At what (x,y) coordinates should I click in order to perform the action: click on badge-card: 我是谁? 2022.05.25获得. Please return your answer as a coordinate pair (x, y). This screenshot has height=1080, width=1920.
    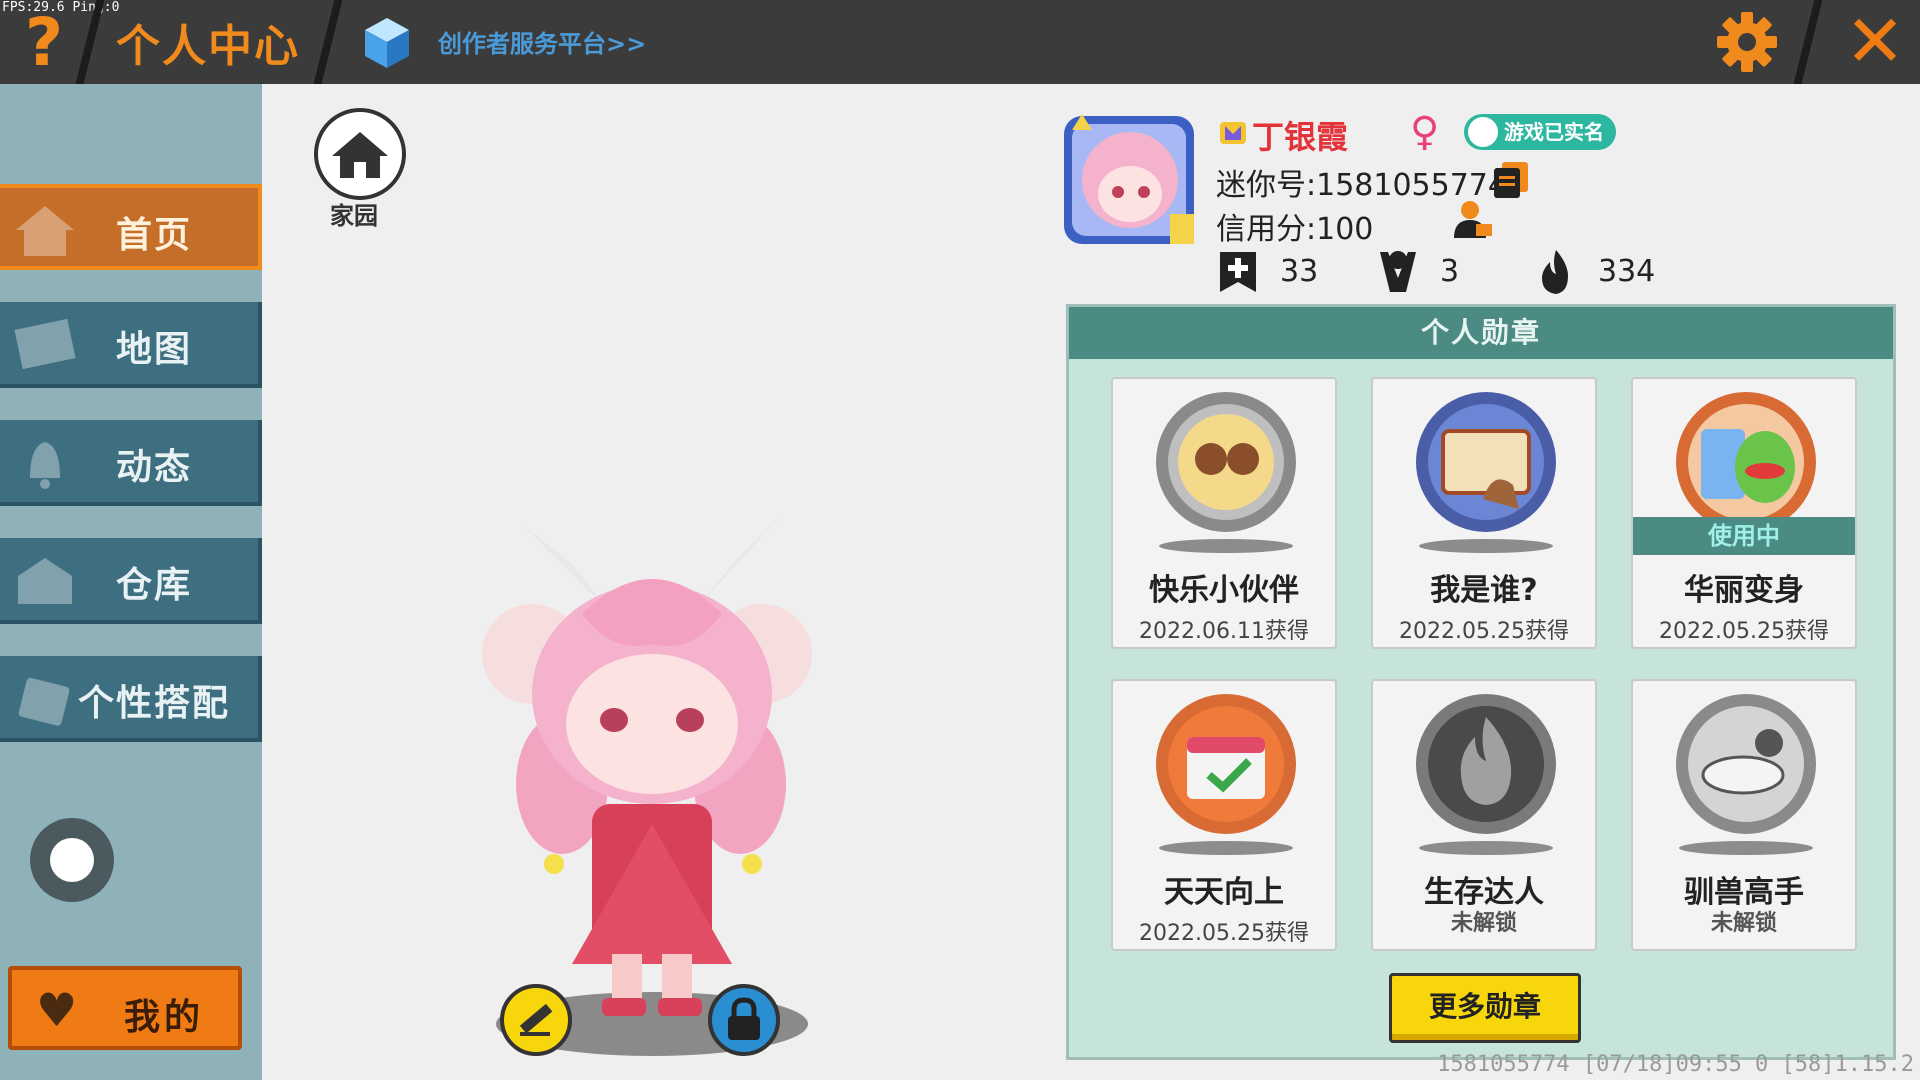
    Looking at the image, I should click on (1484, 513).